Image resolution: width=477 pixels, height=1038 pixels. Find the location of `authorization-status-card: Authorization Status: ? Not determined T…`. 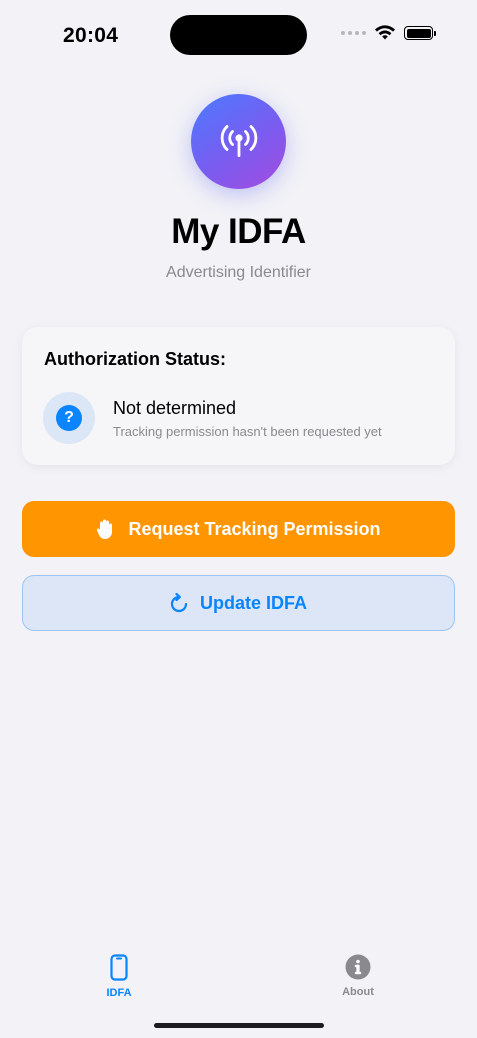

authorization-status-card: Authorization Status: ? Not determined T… is located at coordinates (238, 396).